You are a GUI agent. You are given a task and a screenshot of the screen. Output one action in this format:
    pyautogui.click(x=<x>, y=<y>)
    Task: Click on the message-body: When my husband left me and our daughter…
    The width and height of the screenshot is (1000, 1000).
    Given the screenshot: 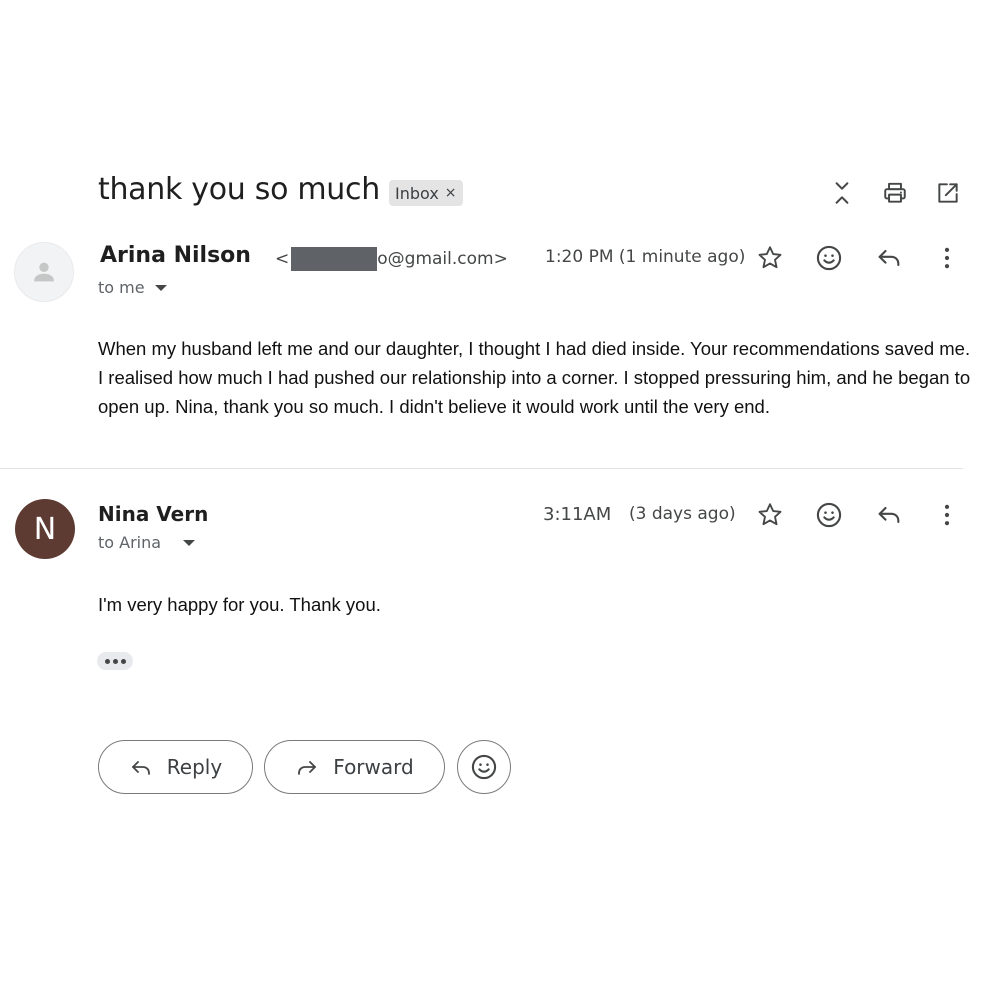 What is the action you would take?
    pyautogui.click(x=534, y=377)
    